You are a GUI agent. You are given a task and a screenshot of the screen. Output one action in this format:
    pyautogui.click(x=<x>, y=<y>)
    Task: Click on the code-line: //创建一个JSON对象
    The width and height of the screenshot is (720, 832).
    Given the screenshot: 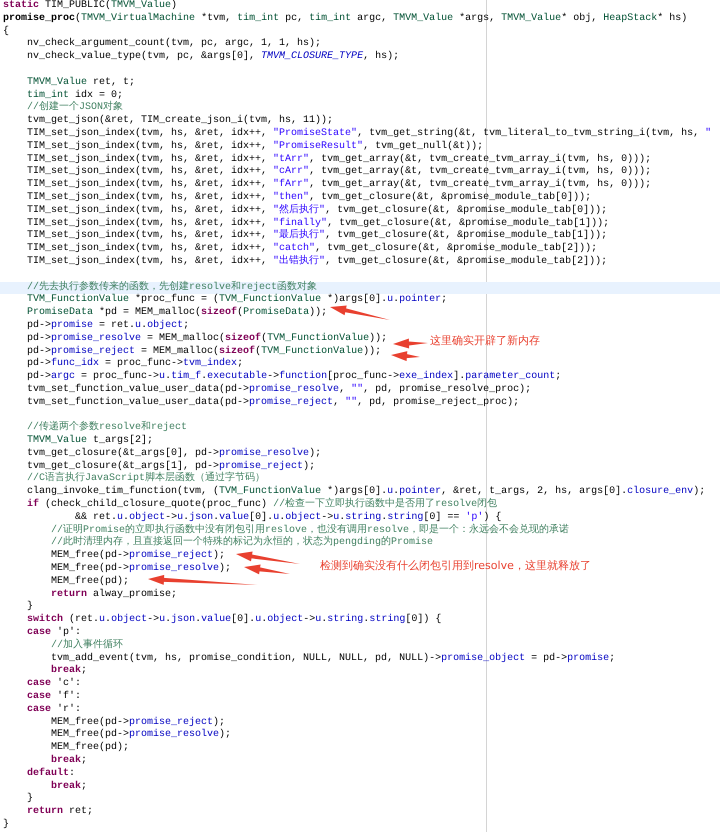 What is the action you would take?
    pyautogui.click(x=75, y=108)
    